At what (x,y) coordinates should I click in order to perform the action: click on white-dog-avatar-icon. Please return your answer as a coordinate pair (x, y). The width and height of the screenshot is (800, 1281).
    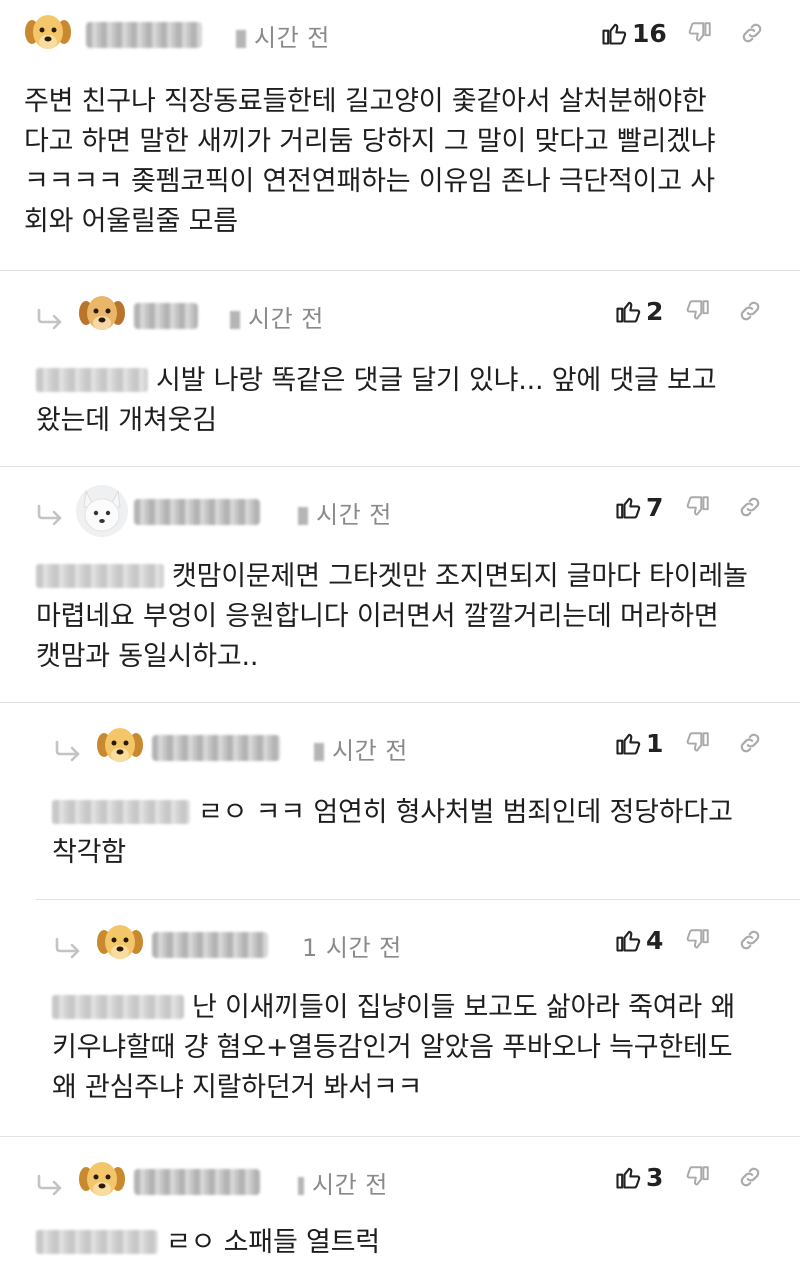
    Looking at the image, I should click on (102, 511).